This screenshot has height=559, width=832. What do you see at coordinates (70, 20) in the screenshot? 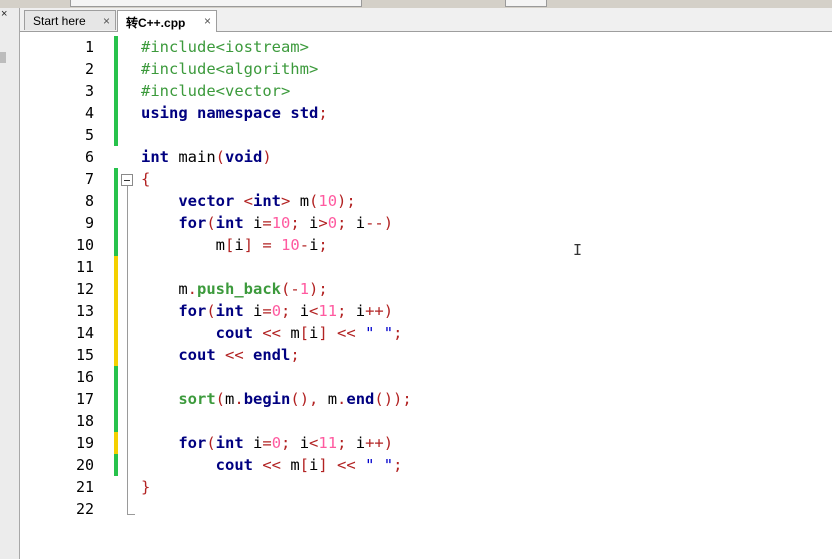
I see `tab-start-here: Start here ×` at bounding box center [70, 20].